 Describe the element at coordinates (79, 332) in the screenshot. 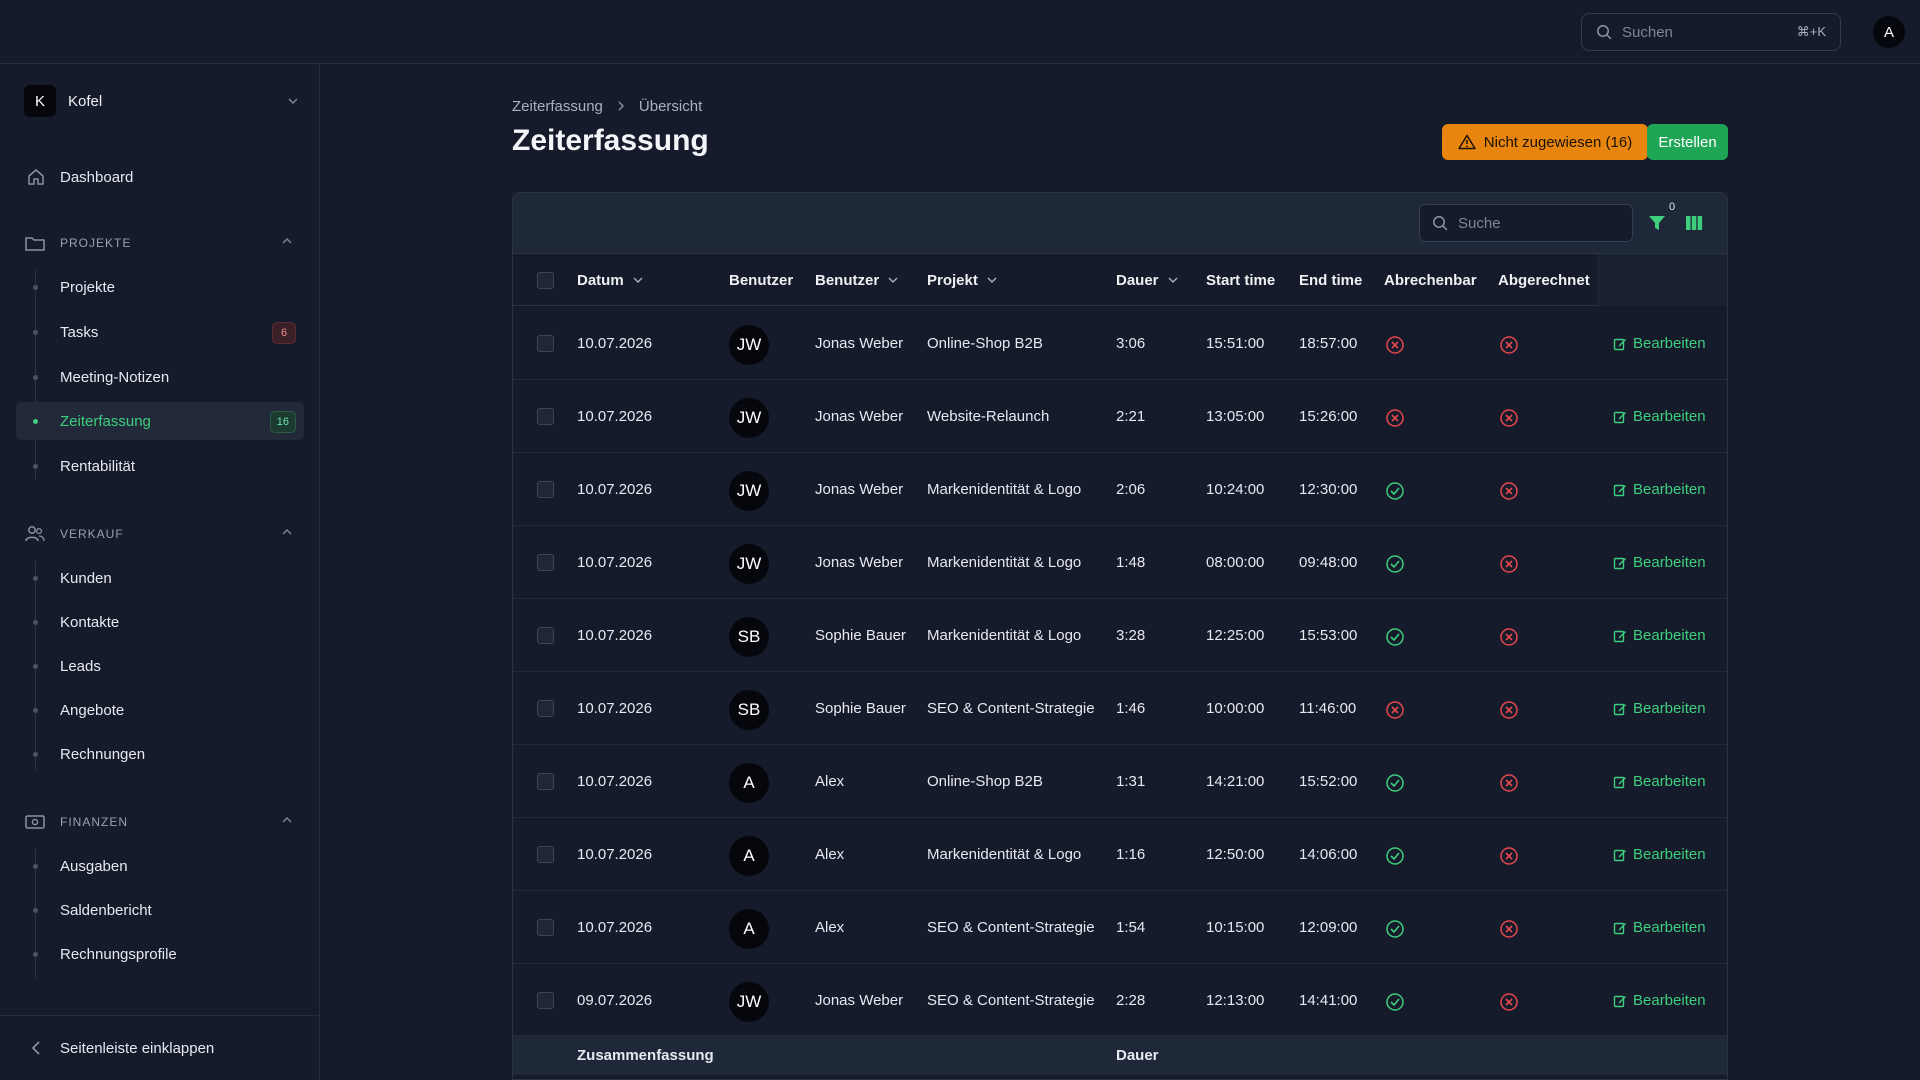

I see `sidebar-item-label: Tasks` at that location.